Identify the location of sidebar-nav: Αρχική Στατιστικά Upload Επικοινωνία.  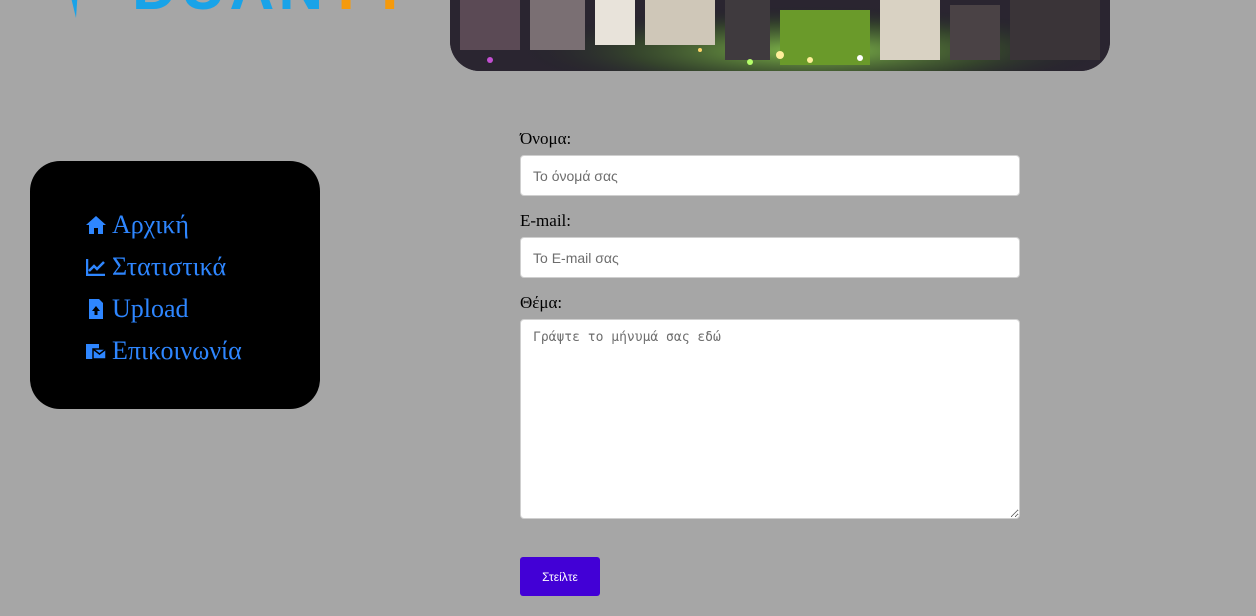
(175, 285).